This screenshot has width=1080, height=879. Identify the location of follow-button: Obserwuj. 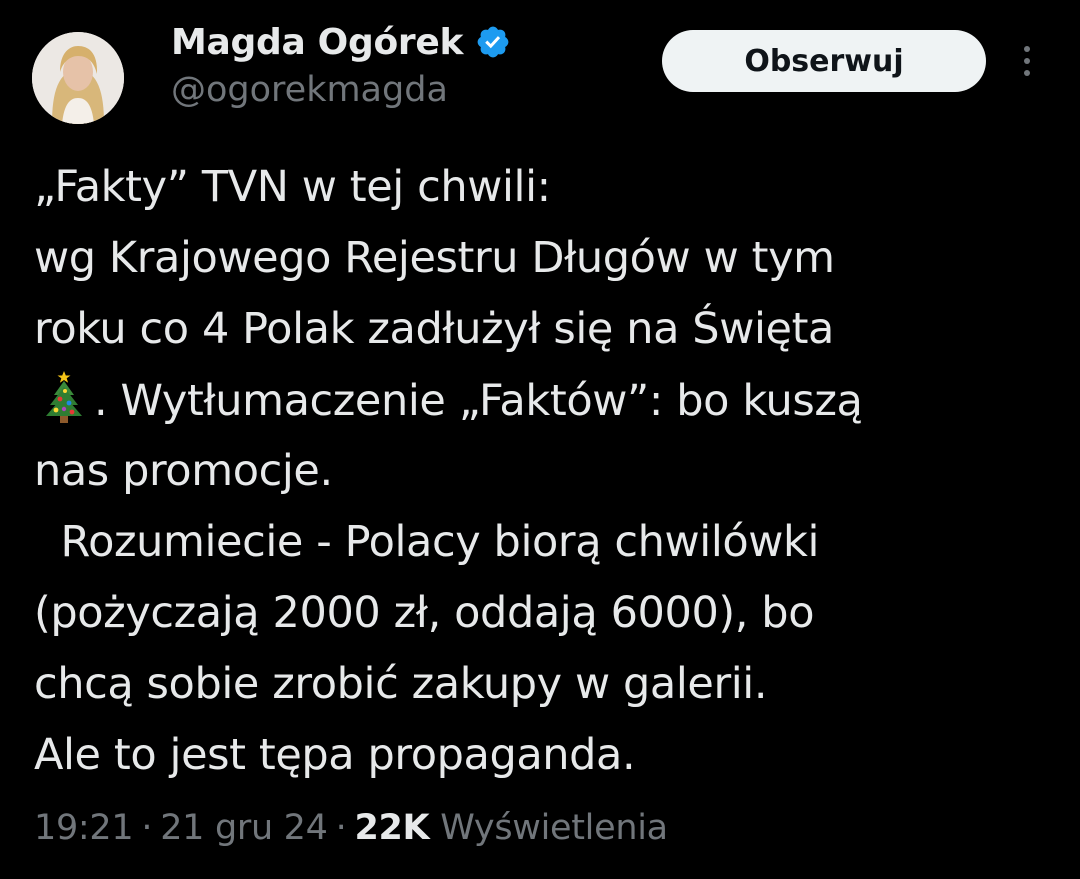
(824, 61).